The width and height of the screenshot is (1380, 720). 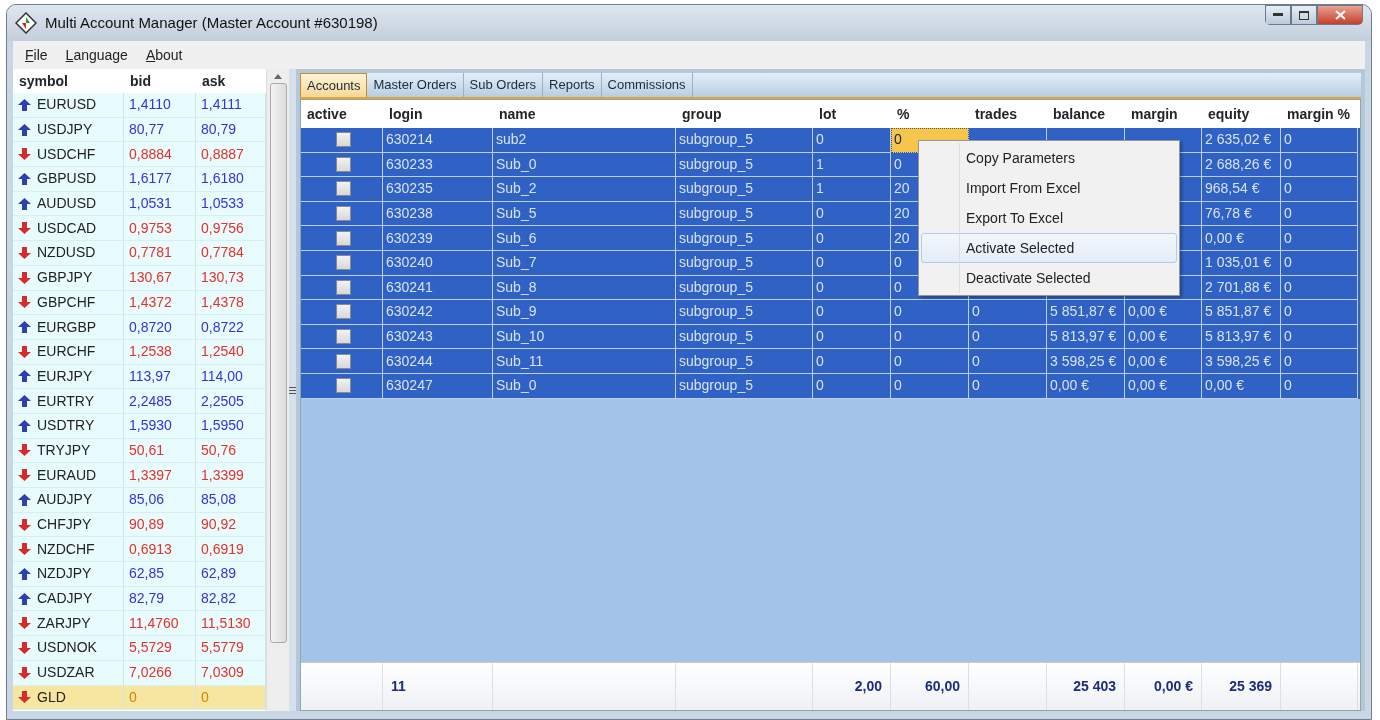 What do you see at coordinates (503, 85) in the screenshot?
I see `tab: Sub Orders` at bounding box center [503, 85].